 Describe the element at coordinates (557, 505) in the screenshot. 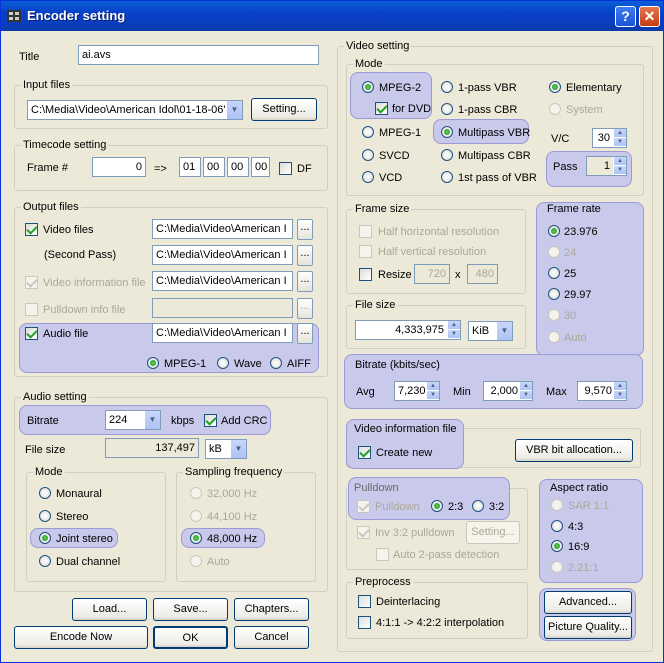

I see `aspect-sar-radio` at that location.